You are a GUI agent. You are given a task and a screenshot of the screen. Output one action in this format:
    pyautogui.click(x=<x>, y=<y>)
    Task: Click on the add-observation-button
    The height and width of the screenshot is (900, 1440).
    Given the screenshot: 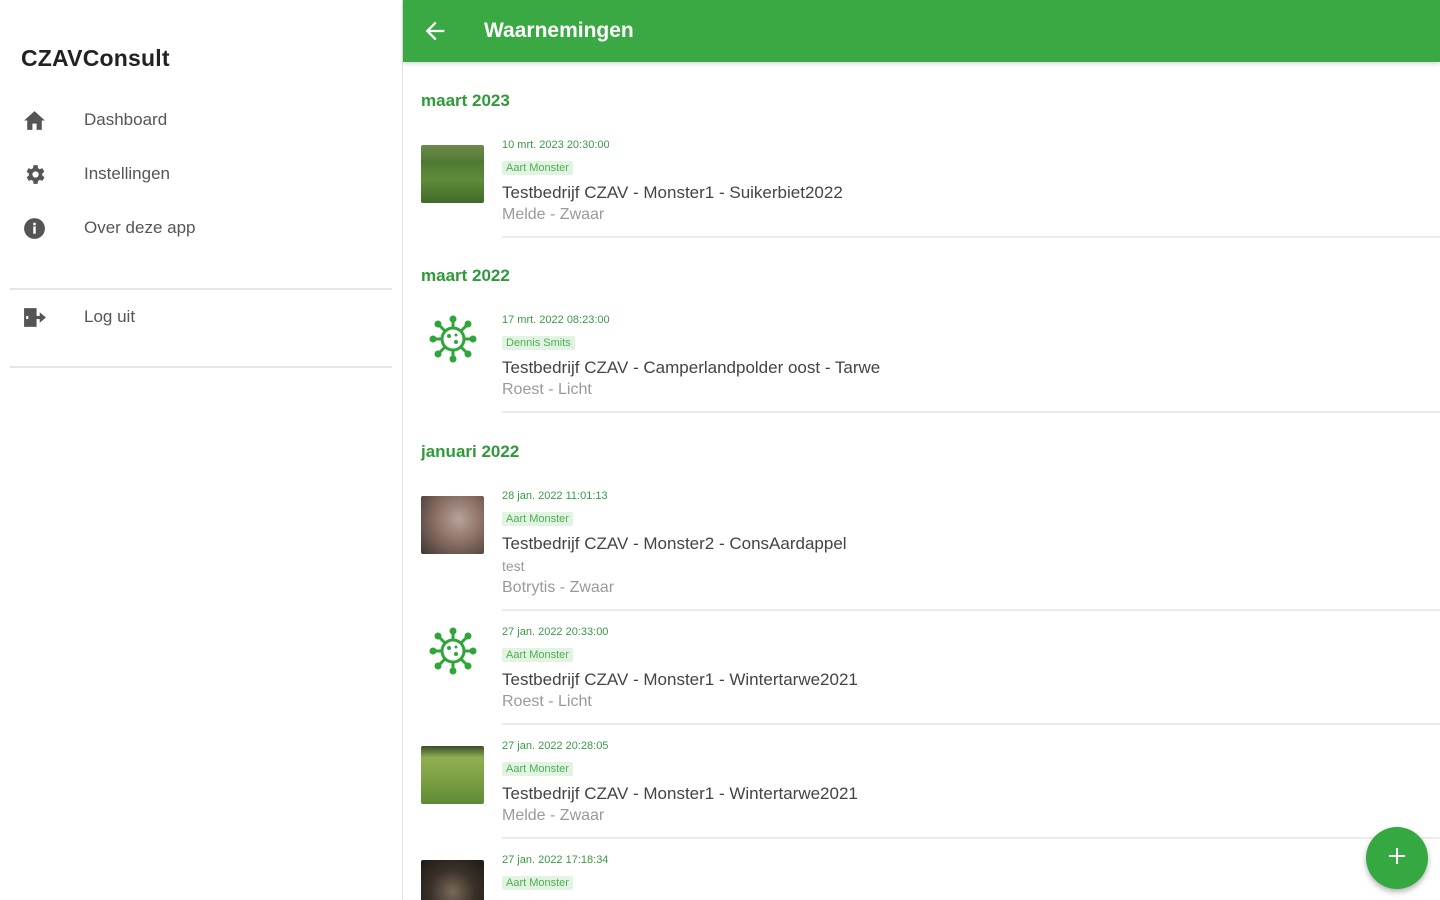 What is the action you would take?
    pyautogui.click(x=1397, y=858)
    